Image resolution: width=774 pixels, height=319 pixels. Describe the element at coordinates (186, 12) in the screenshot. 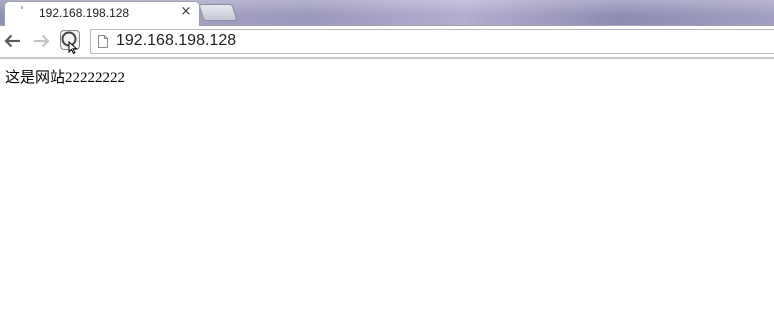

I see `close-icon: ×` at that location.